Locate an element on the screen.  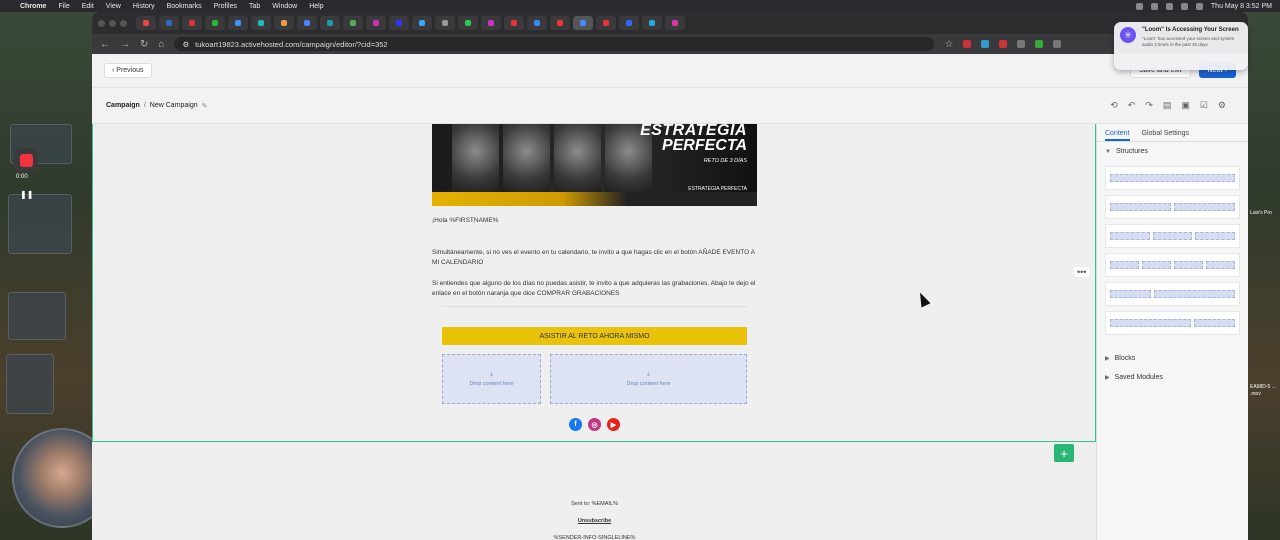
tab-global-settings: Global Settings is located at coordinates (1165, 135).